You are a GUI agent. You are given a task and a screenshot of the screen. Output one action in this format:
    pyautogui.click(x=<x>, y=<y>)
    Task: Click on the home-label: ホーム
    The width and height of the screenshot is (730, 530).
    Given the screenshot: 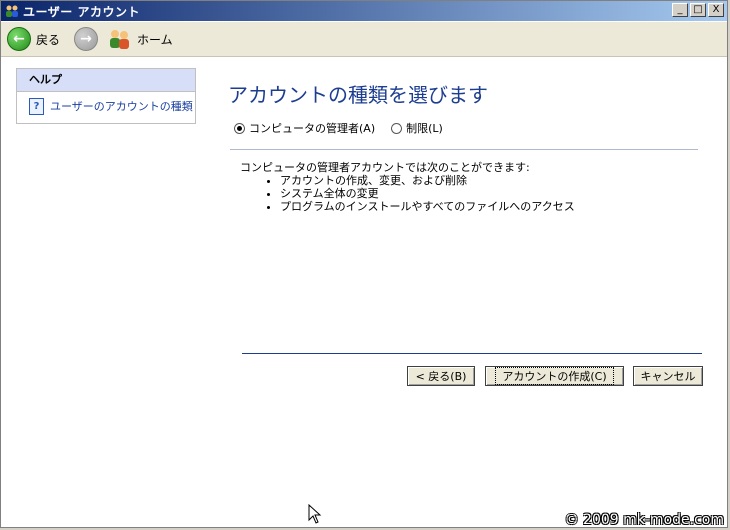 What is the action you would take?
    pyautogui.click(x=155, y=39)
    